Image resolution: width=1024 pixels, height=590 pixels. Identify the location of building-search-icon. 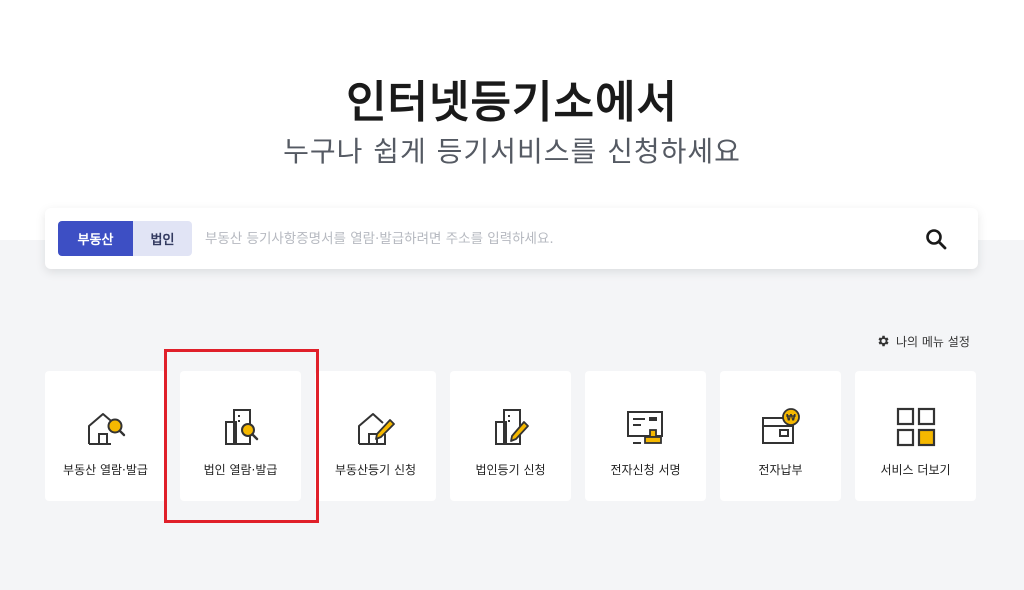
(242, 427).